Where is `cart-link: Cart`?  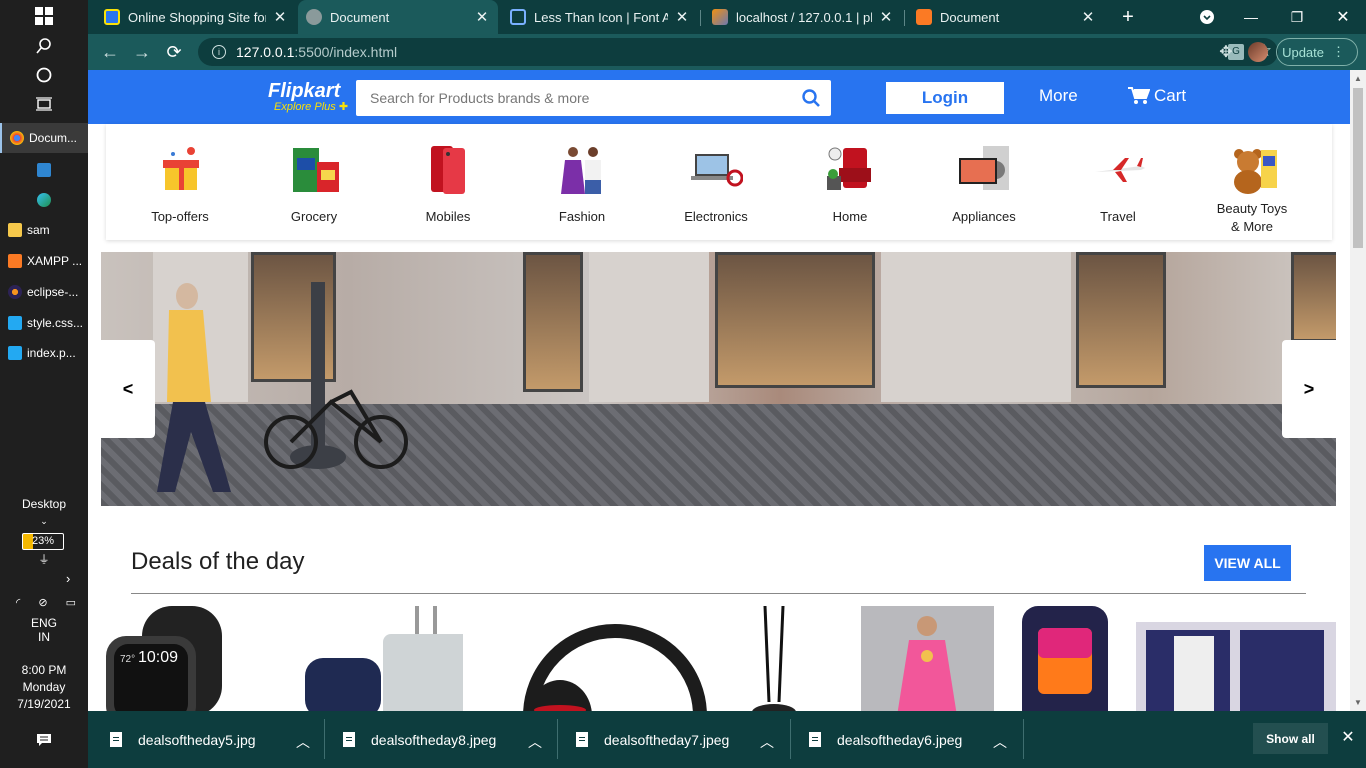 cart-link: Cart is located at coordinates (1157, 96).